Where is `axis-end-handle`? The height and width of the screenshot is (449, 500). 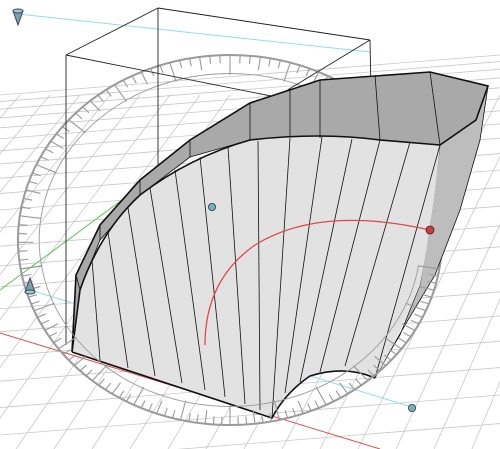 axis-end-handle is located at coordinates (411, 407).